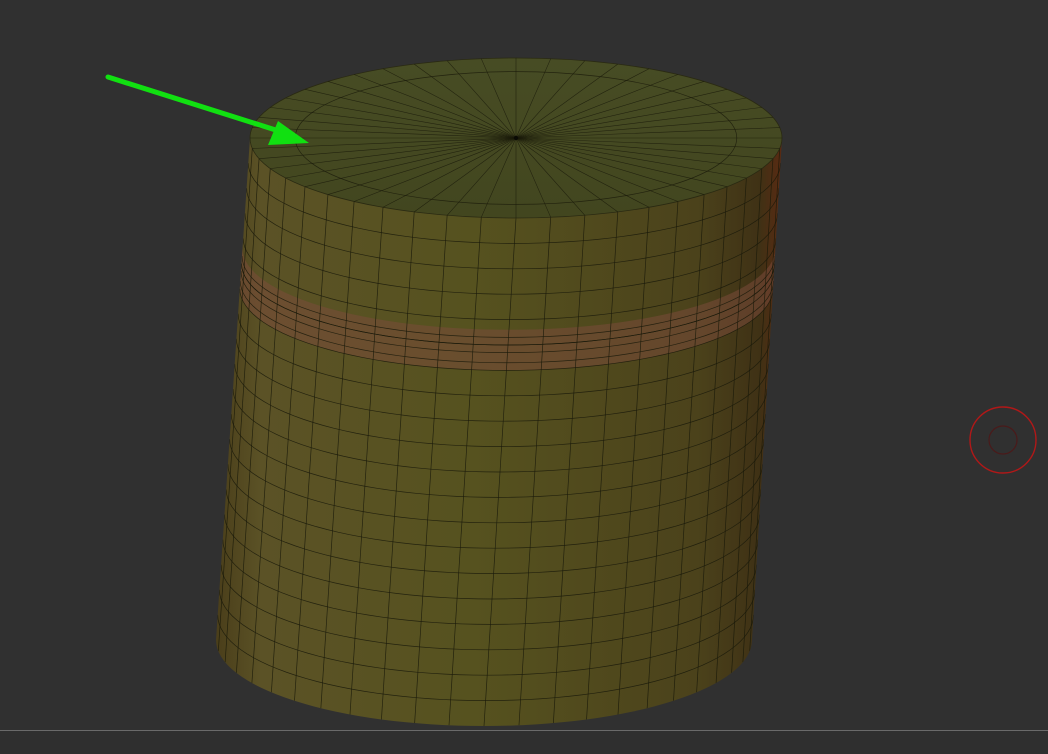 This screenshot has height=754, width=1048. I want to click on transpose-widget, so click(1003, 440).